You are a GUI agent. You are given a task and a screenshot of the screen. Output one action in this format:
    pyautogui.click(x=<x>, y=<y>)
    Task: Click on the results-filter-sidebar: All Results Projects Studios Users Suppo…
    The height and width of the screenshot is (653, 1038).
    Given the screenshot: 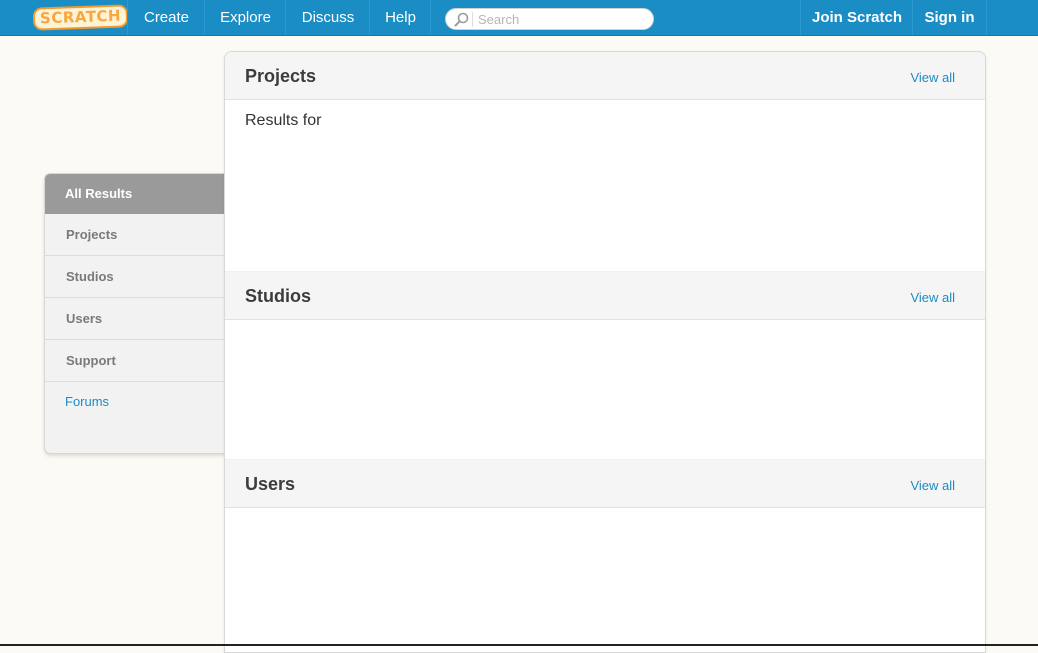 What is the action you would take?
    pyautogui.click(x=134, y=313)
    